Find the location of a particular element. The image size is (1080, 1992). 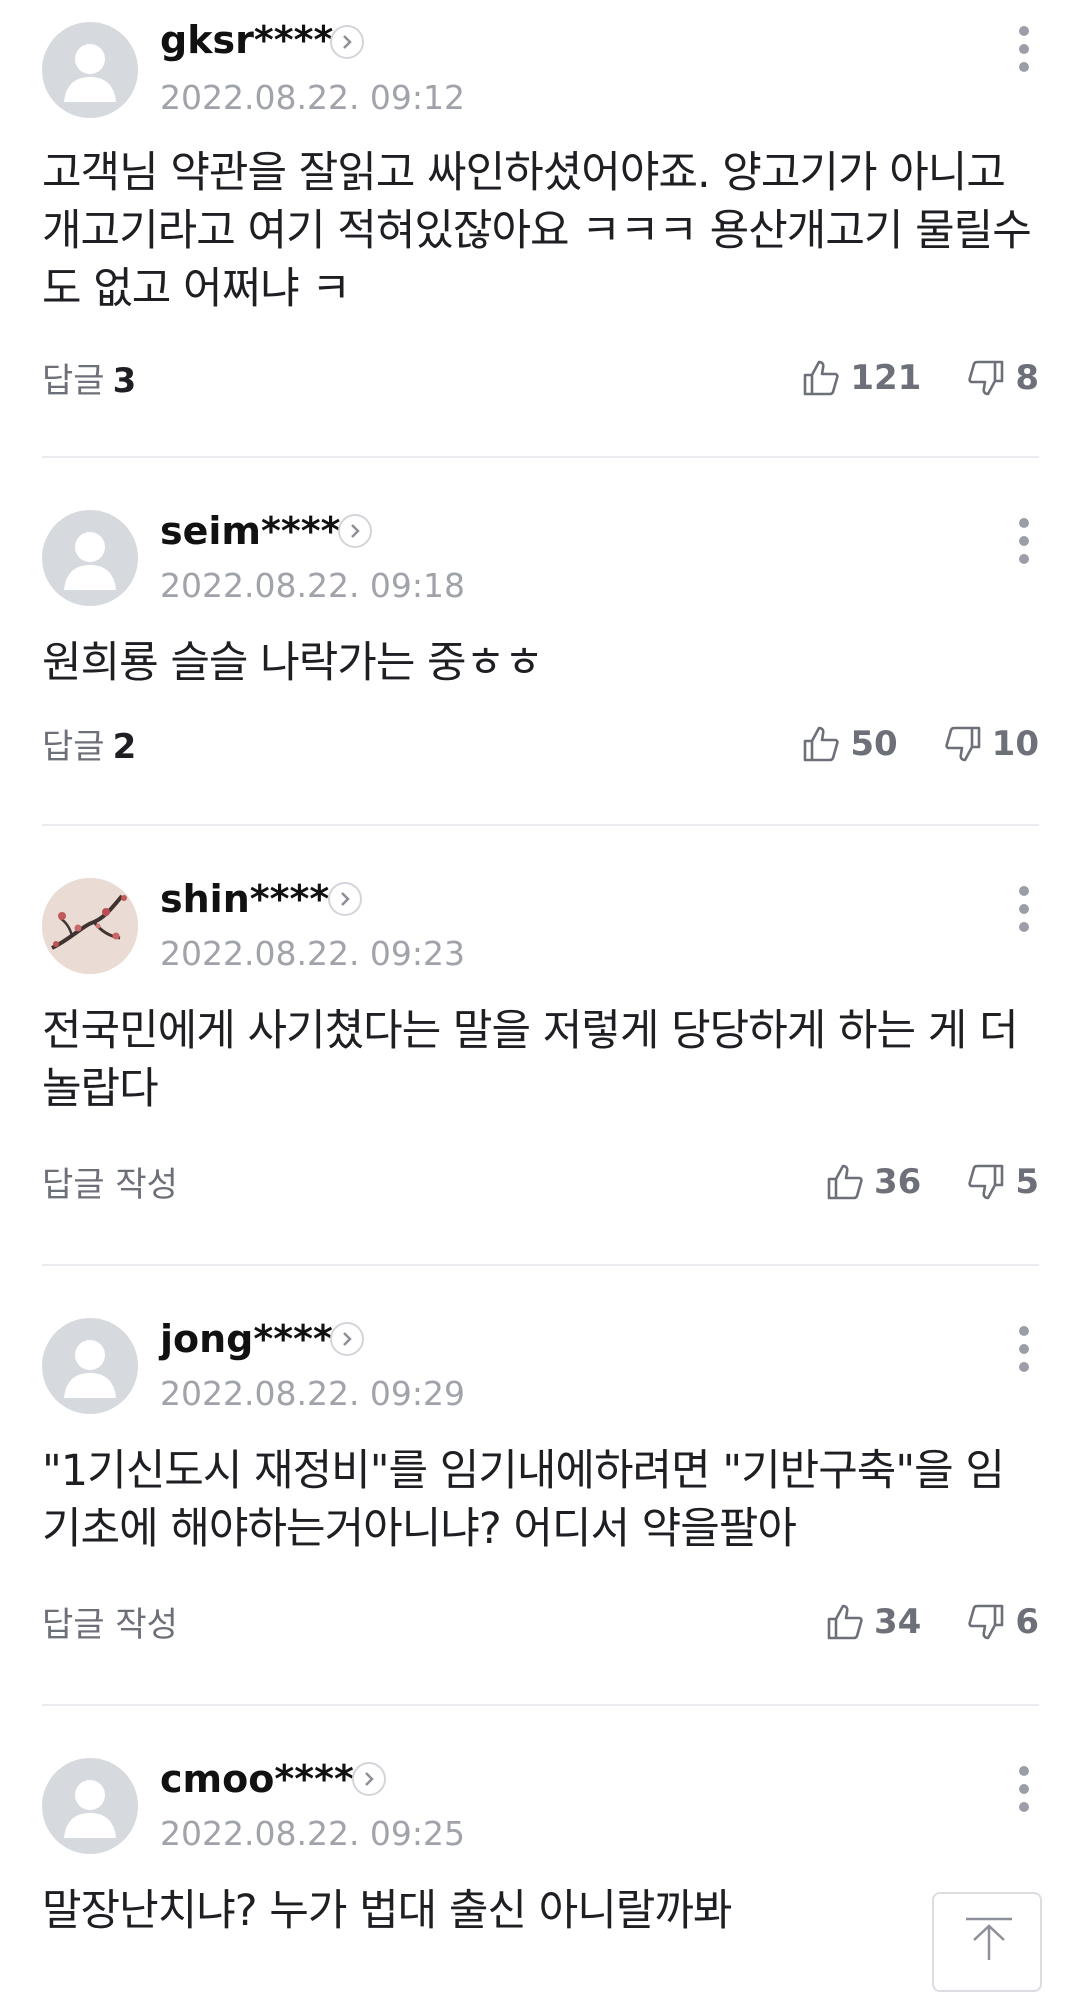

like-button: 121 is located at coordinates (861, 378).